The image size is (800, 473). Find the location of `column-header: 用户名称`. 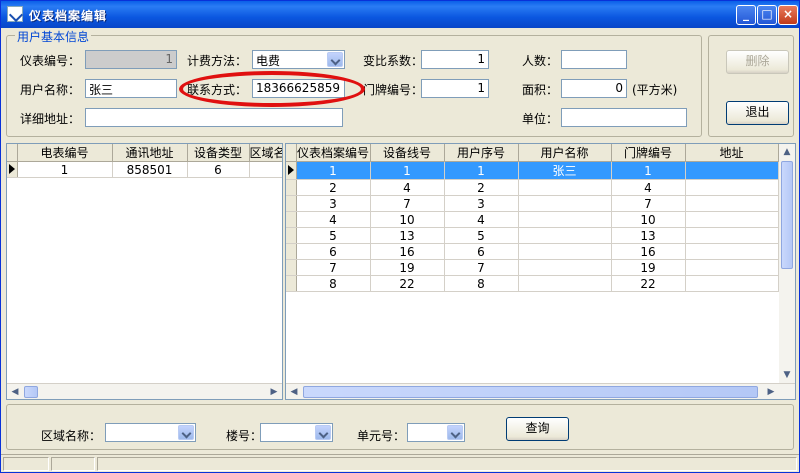

column-header: 用户名称 is located at coordinates (565, 153).